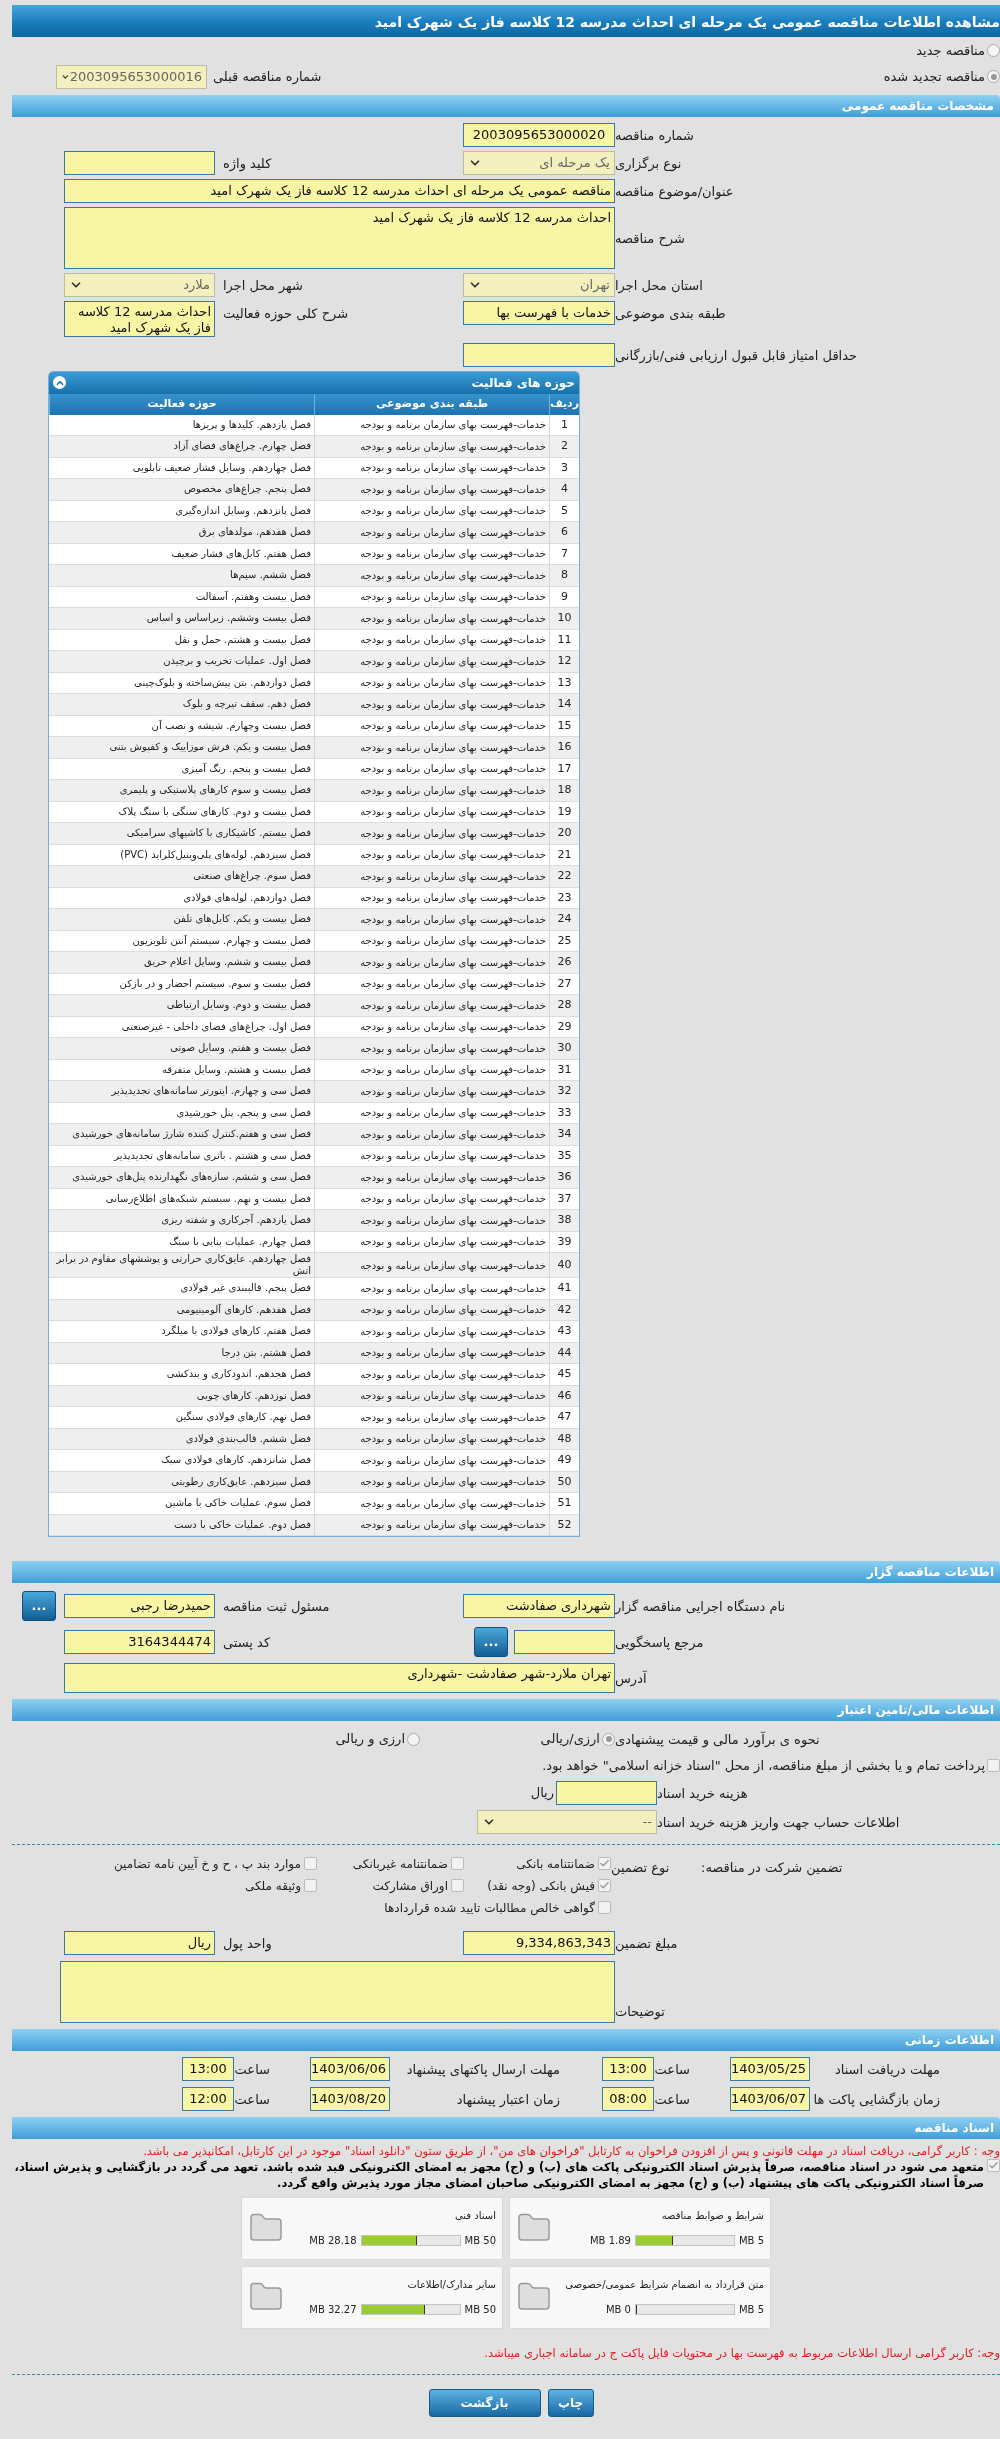 The image size is (1000, 2439). I want to click on field-label: مرجع پاسخگویی, so click(659, 1642).